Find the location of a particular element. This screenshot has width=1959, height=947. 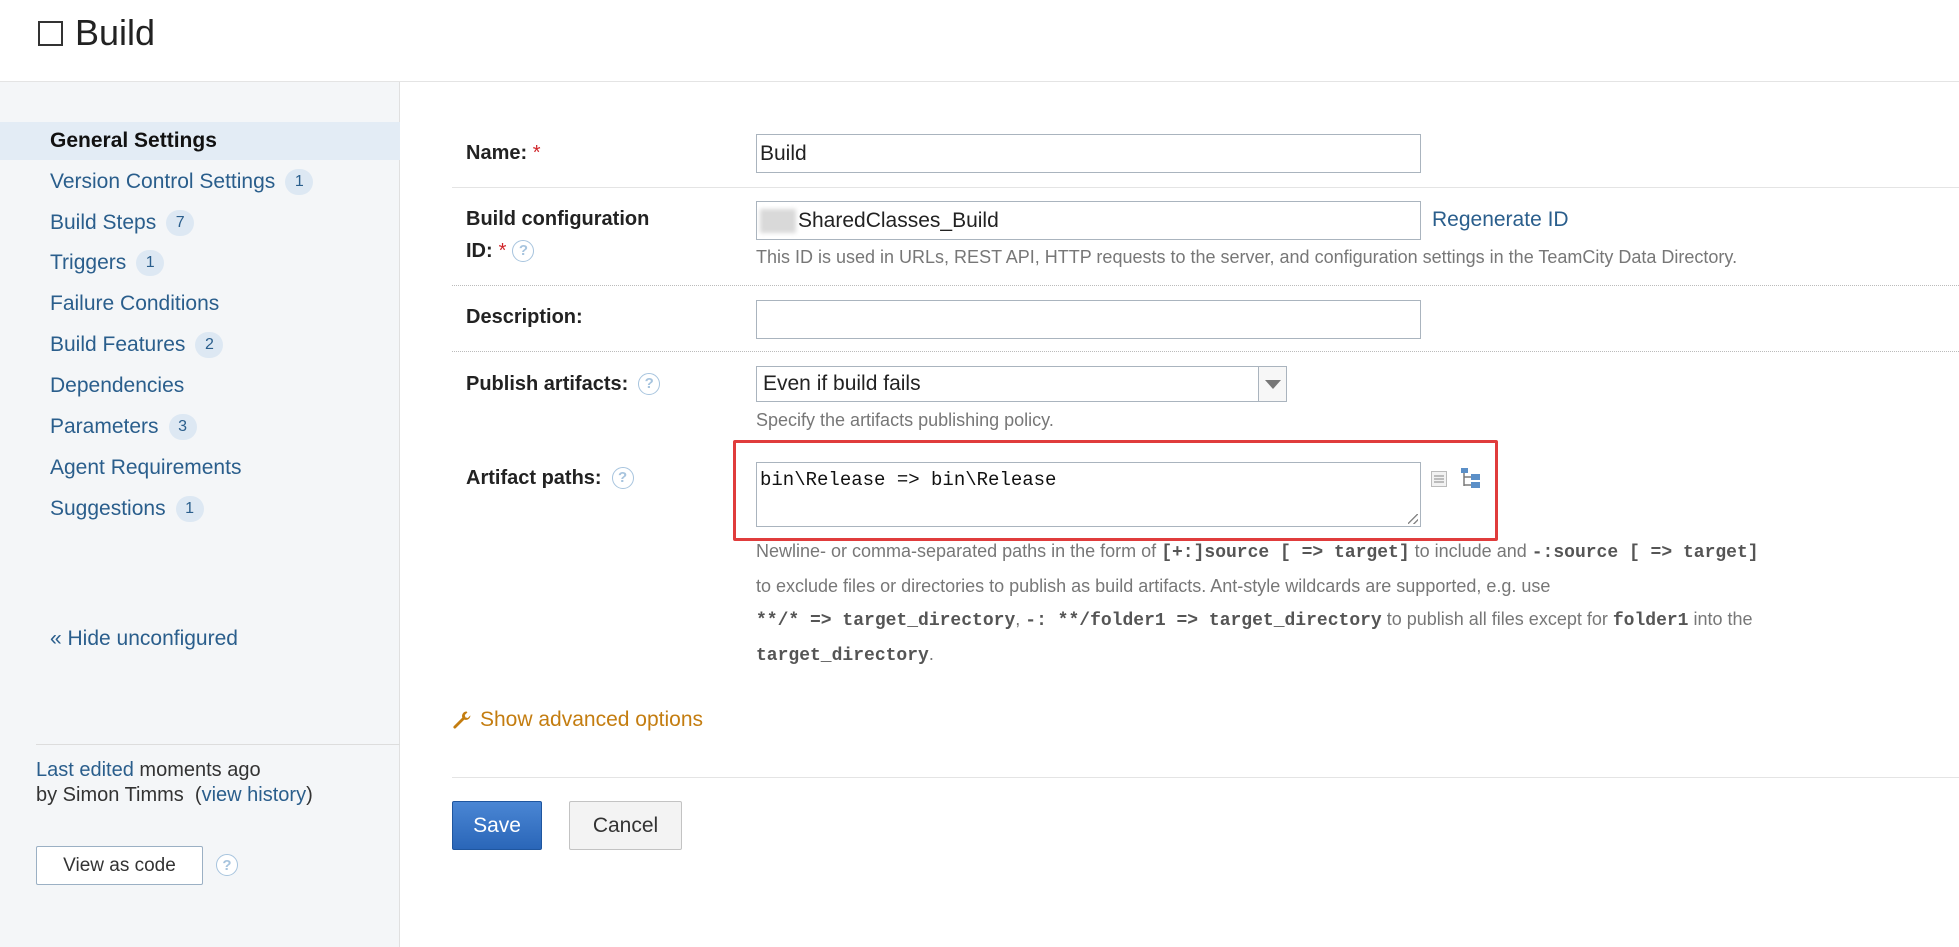

sidebar-item-version-control-settings: Version Control Settings 1 is located at coordinates (200, 182).